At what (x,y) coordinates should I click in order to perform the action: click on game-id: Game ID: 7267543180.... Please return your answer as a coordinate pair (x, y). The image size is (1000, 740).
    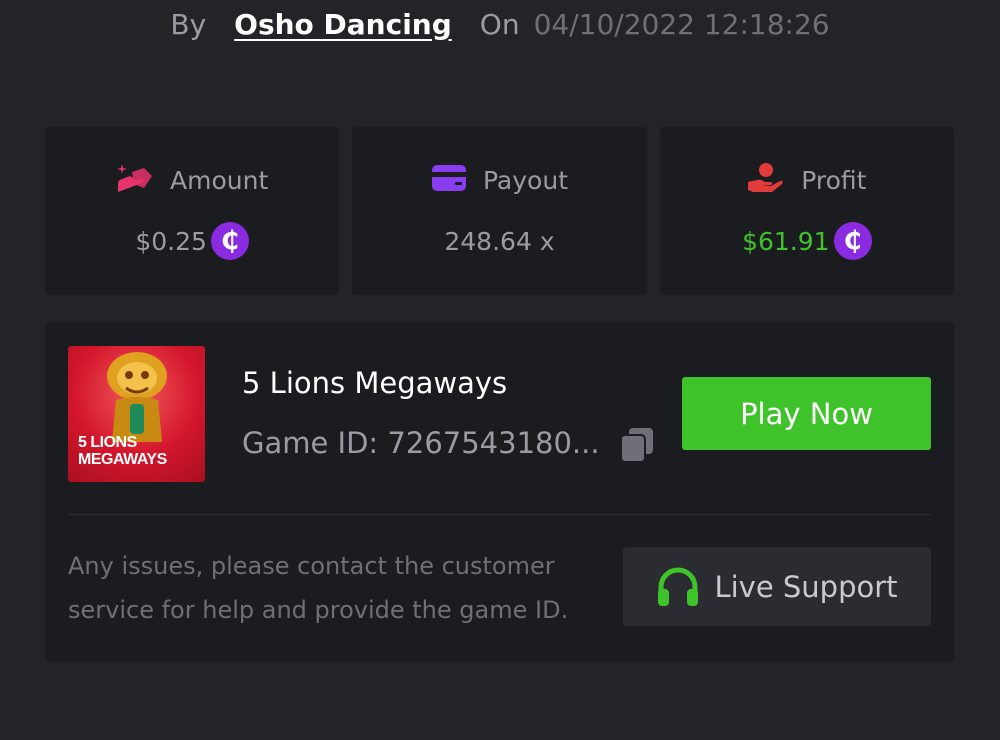
    Looking at the image, I should click on (421, 443).